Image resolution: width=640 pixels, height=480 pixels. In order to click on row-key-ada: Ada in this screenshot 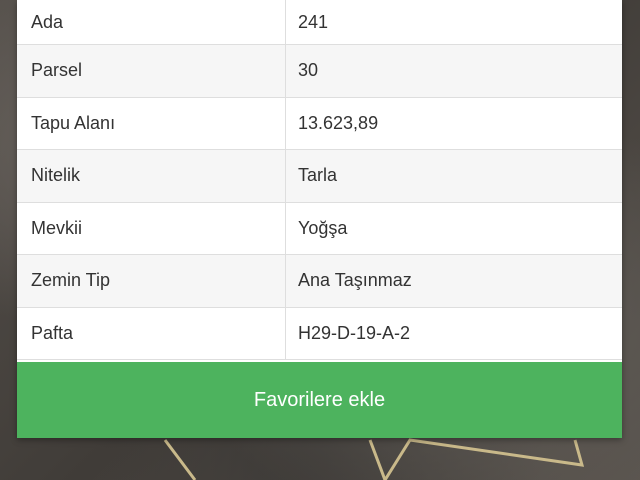, I will do `click(151, 22)`.